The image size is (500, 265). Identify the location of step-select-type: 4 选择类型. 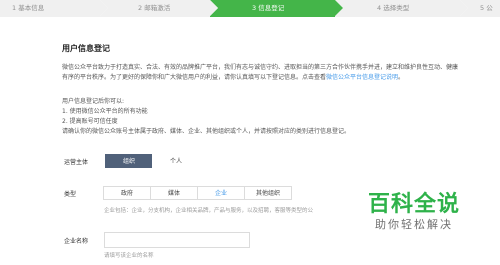
(401, 8).